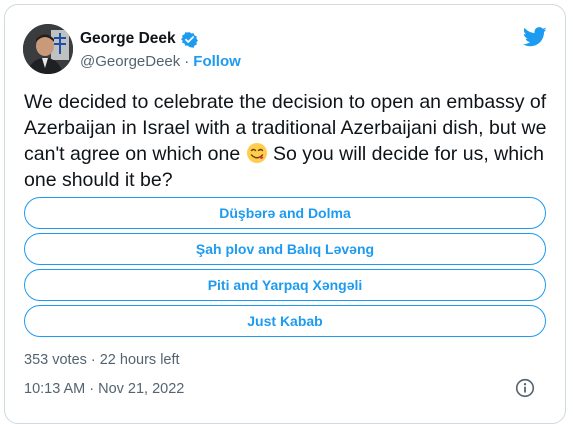 This screenshot has height=424, width=573. Describe the element at coordinates (55, 360) in the screenshot. I see `poll-votes: 353 votes` at that location.